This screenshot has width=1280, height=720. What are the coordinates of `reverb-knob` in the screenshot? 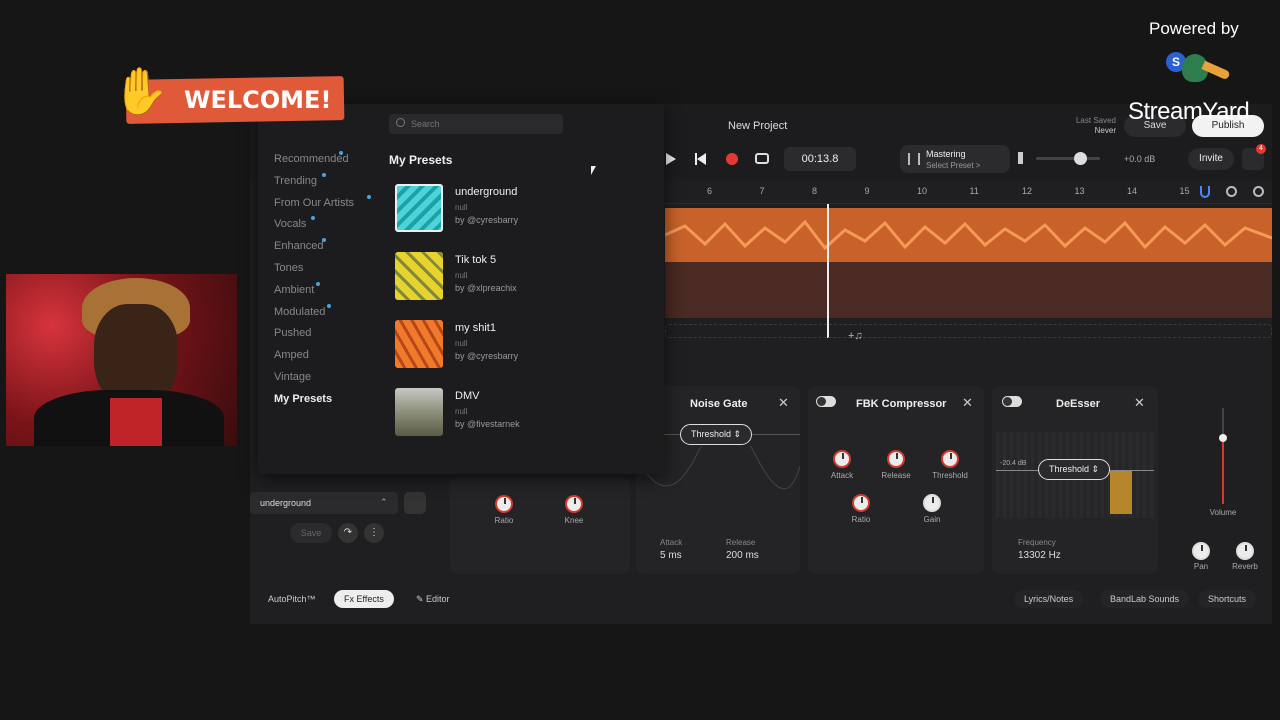 It's located at (1245, 551).